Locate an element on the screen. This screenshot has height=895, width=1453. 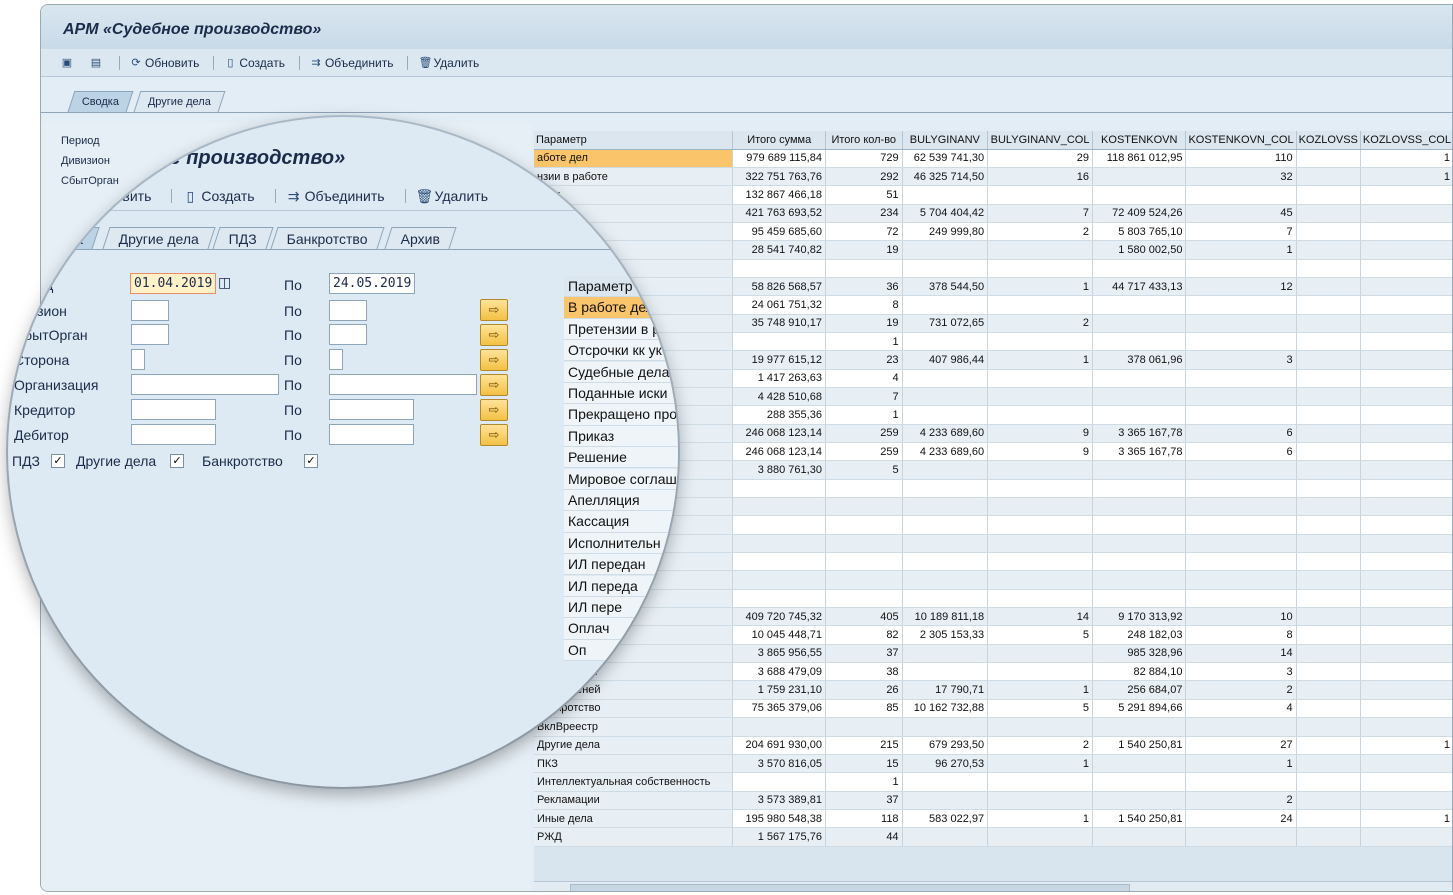
side-from-input is located at coordinates (138, 359).